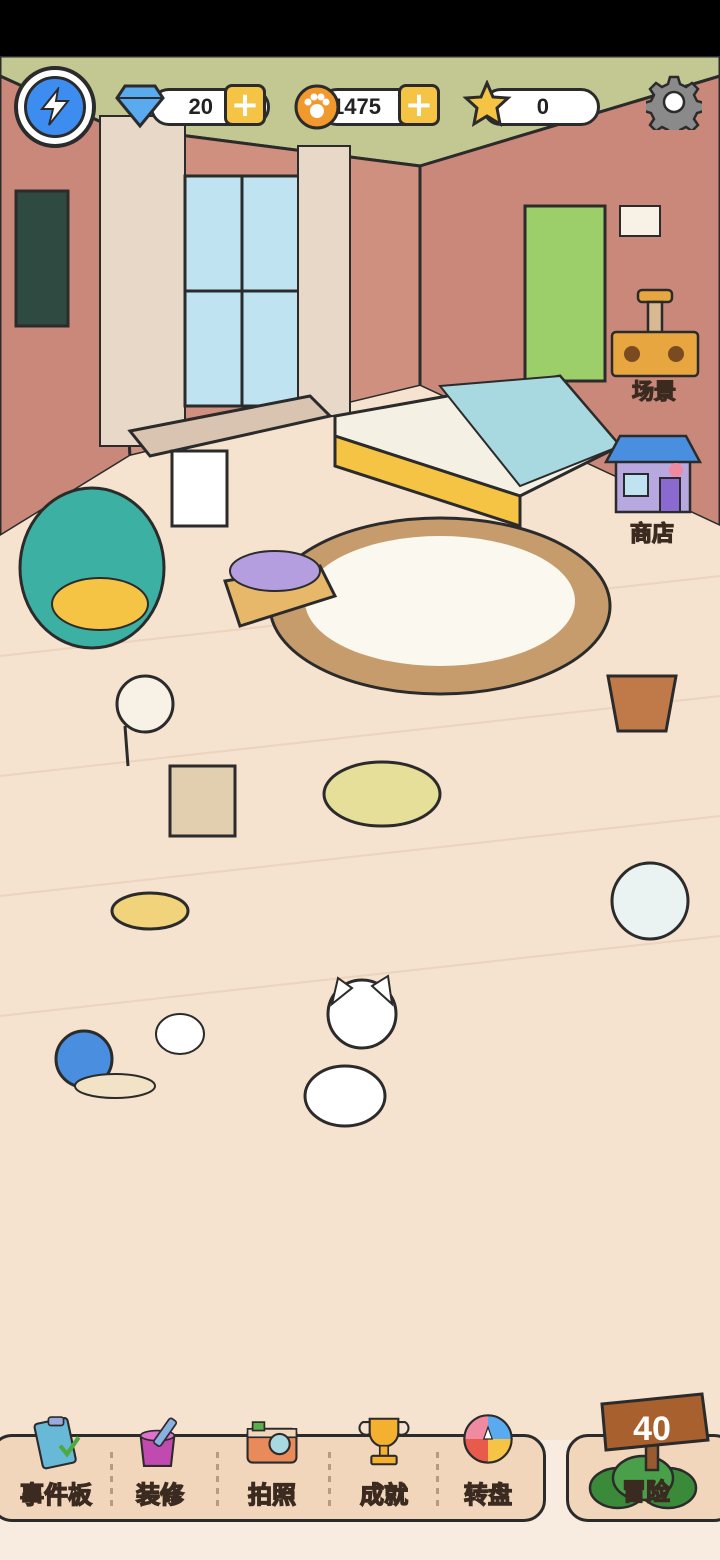 This screenshot has width=720, height=1560. I want to click on wheel-icon, so click(488, 1439).